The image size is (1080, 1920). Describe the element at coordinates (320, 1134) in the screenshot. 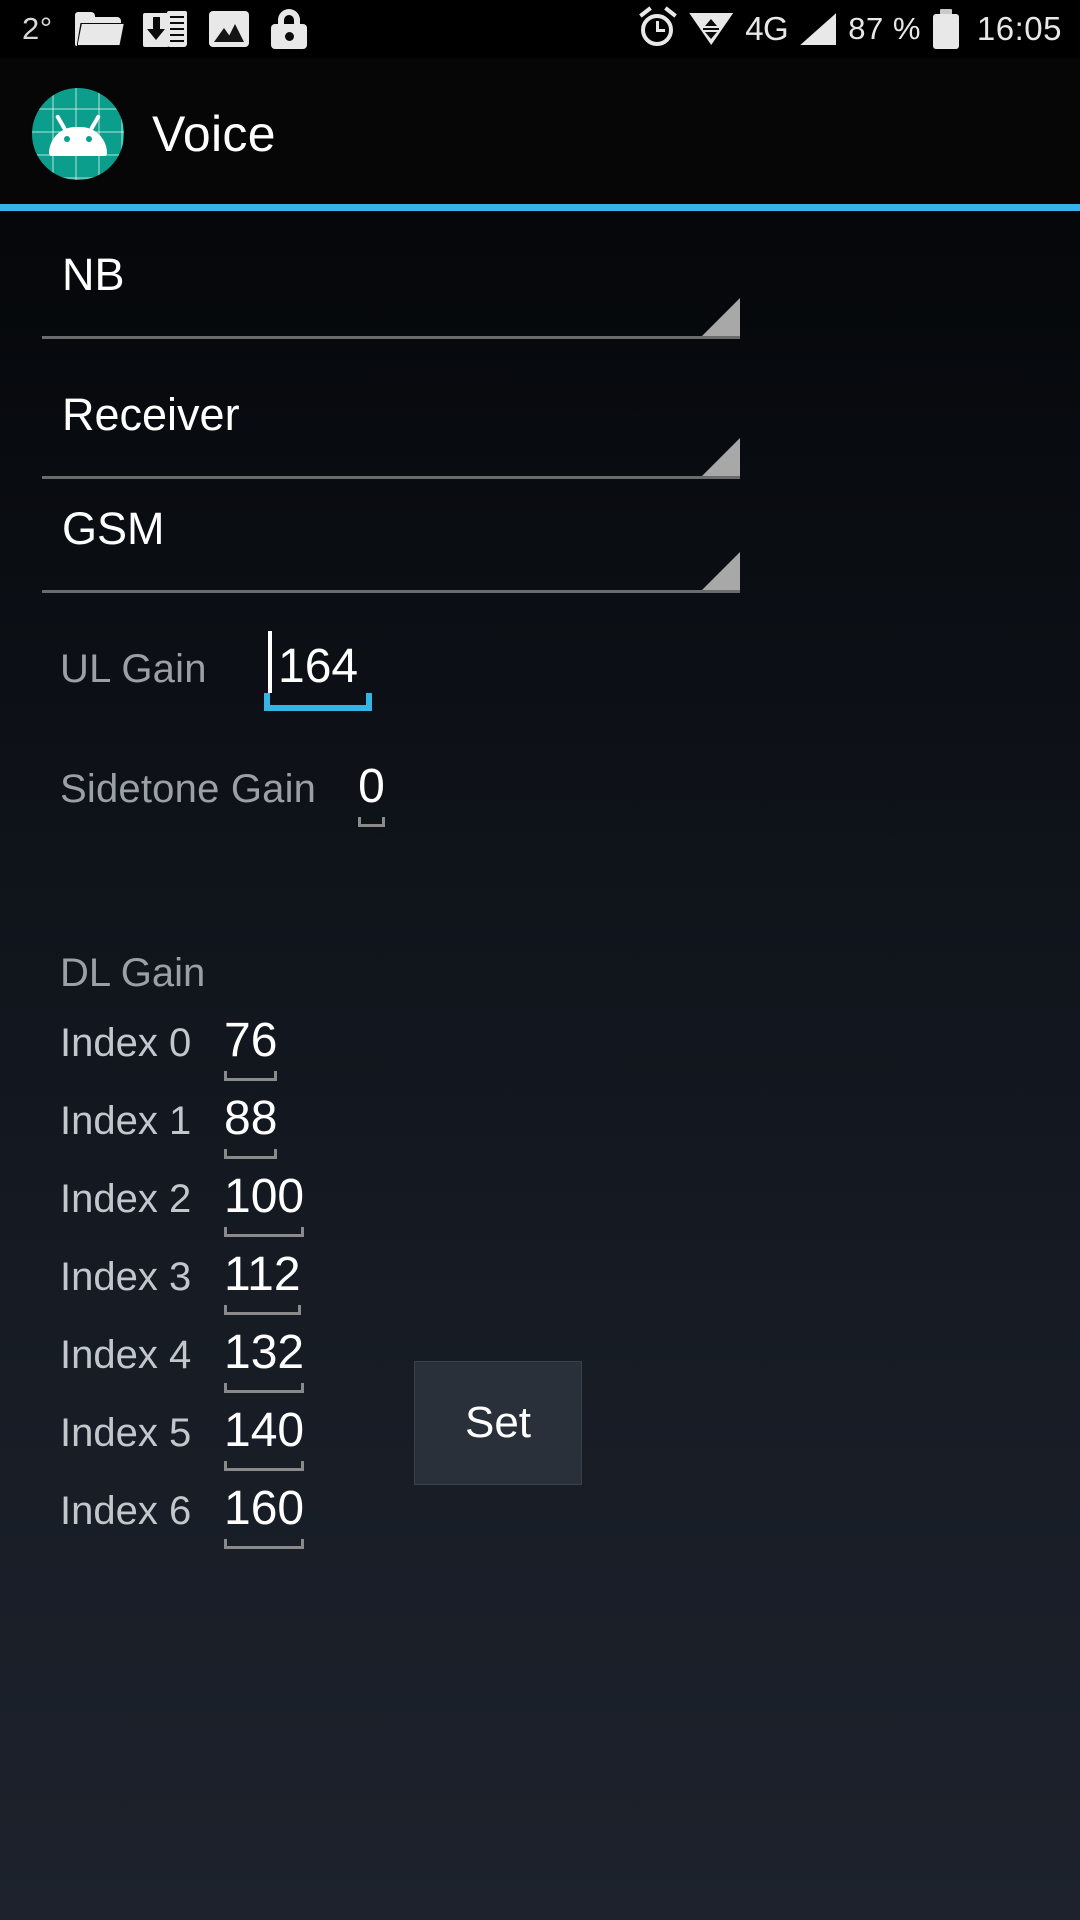

I see `list-item: Index 1 88` at that location.